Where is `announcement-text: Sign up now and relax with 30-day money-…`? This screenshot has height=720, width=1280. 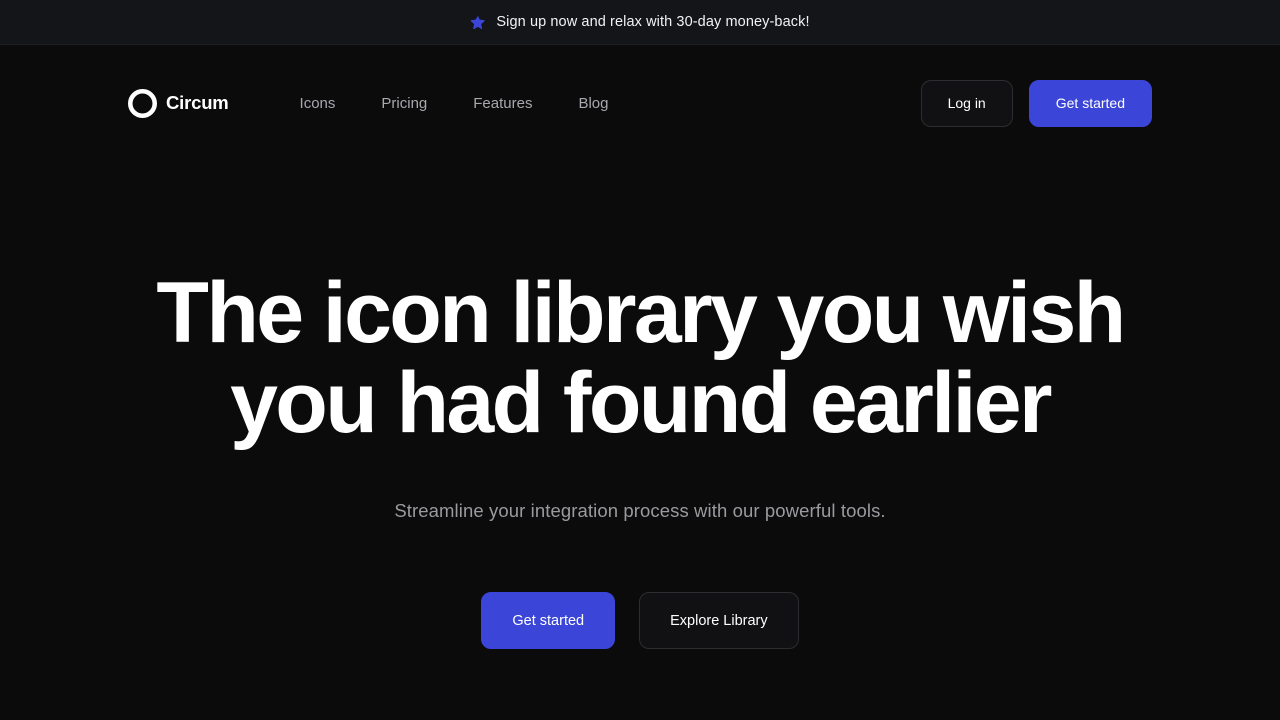 announcement-text: Sign up now and relax with 30-day money-… is located at coordinates (653, 22).